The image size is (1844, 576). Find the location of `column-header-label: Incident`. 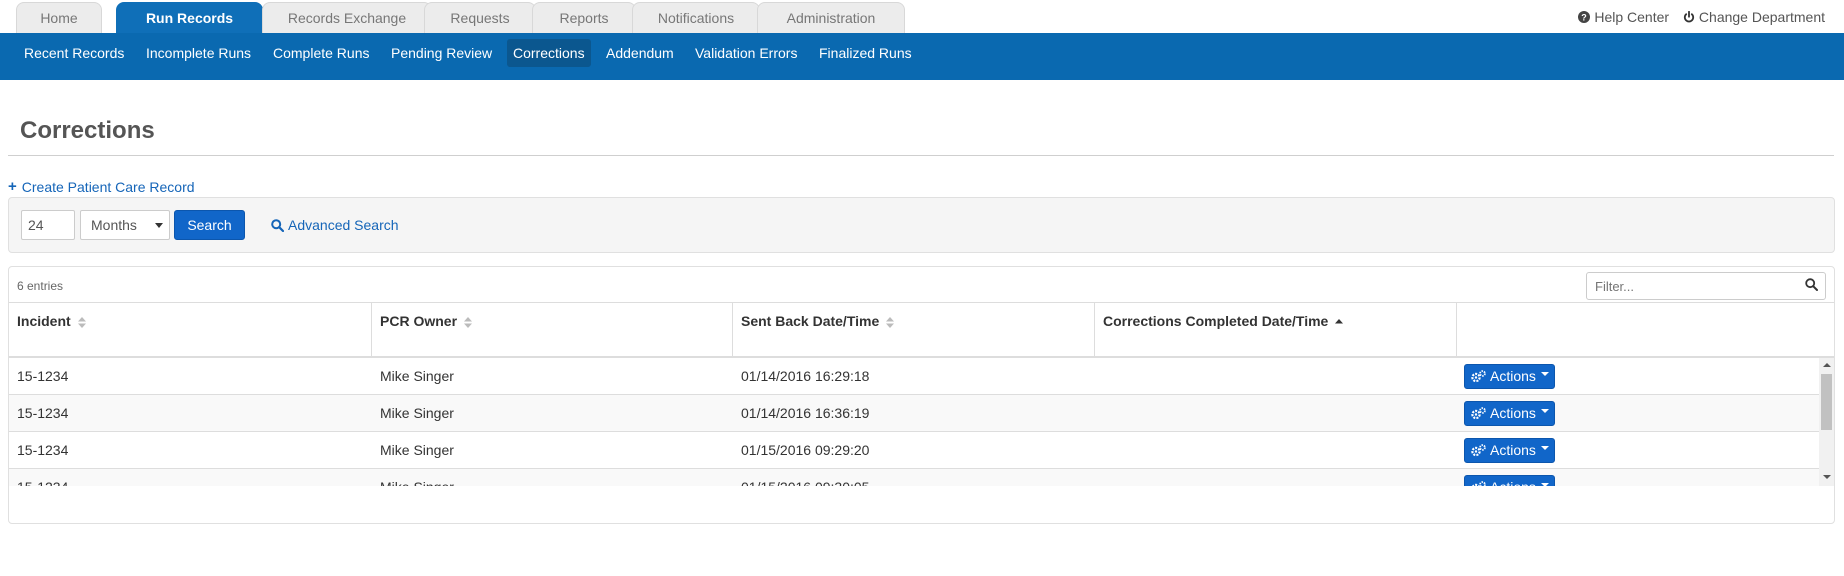

column-header-label: Incident is located at coordinates (44, 321).